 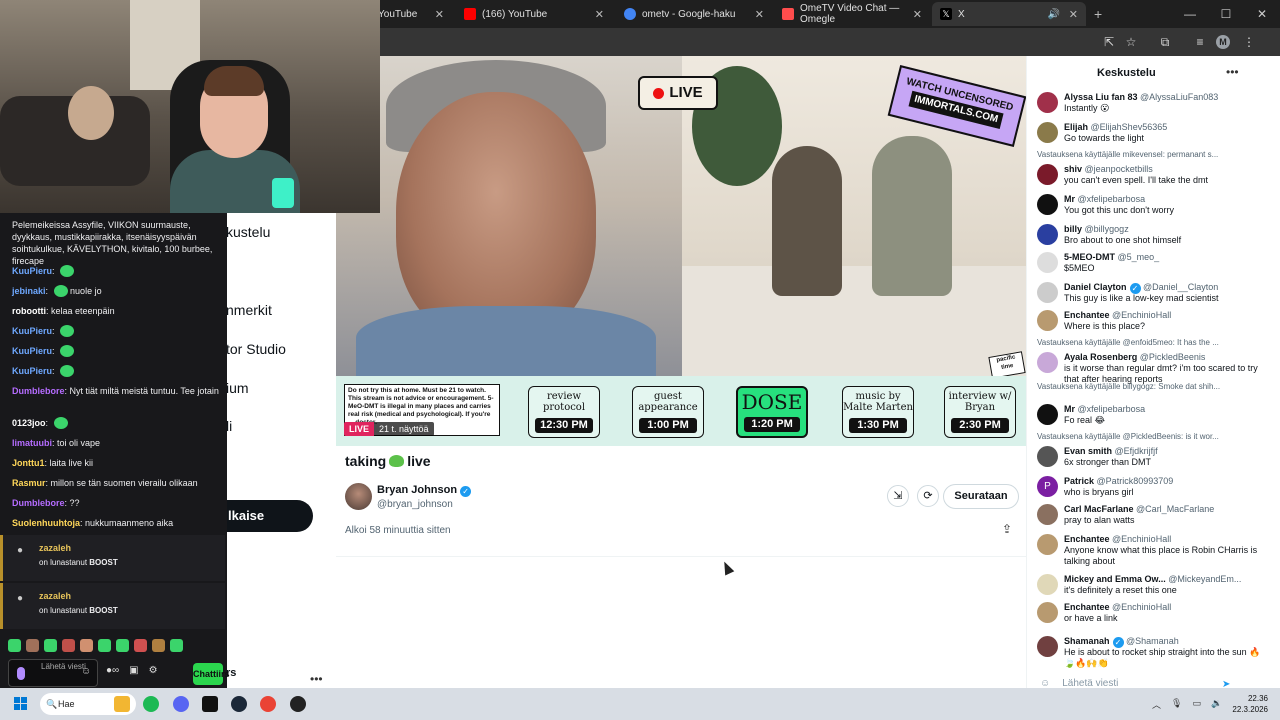 I want to click on avatar: P, so click(x=1047, y=486).